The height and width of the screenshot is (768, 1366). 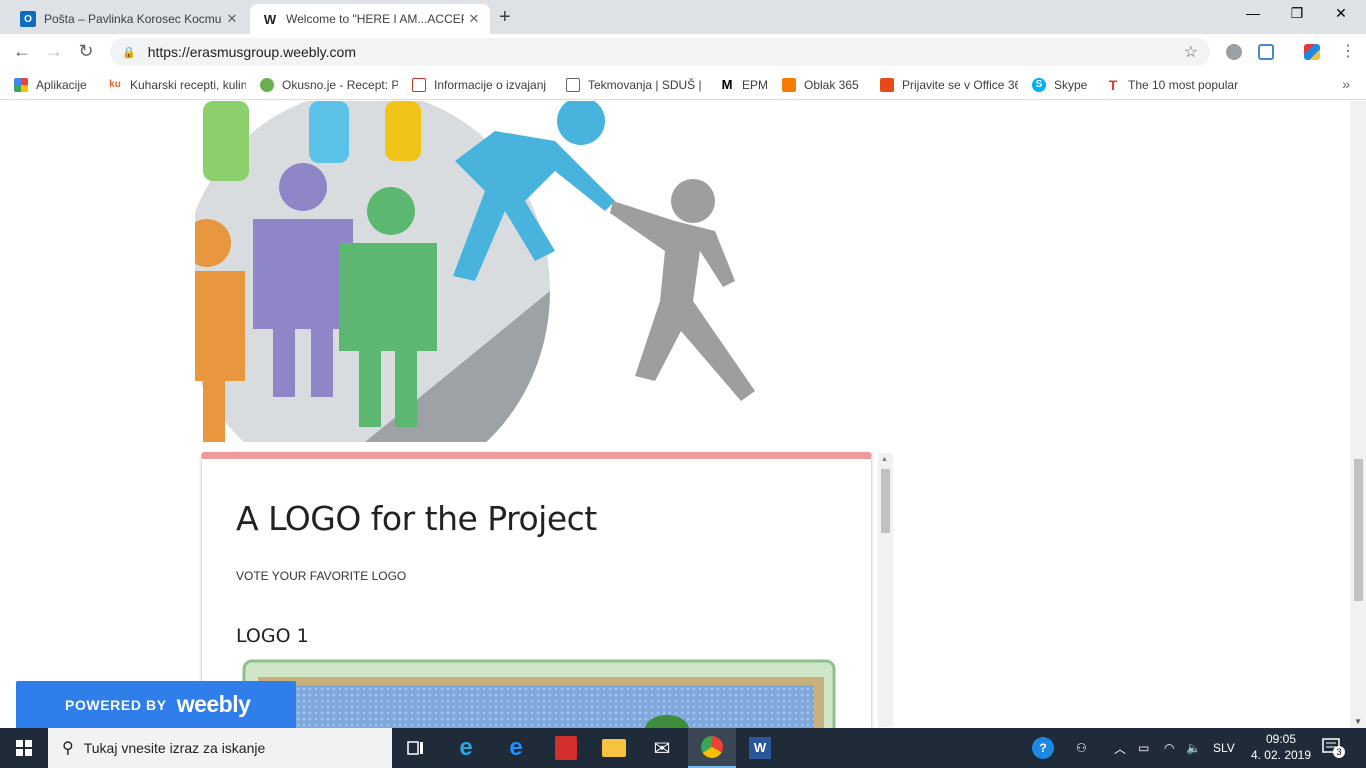 What do you see at coordinates (61, 84) in the screenshot?
I see `bookmark-label: Aplikacije` at bounding box center [61, 84].